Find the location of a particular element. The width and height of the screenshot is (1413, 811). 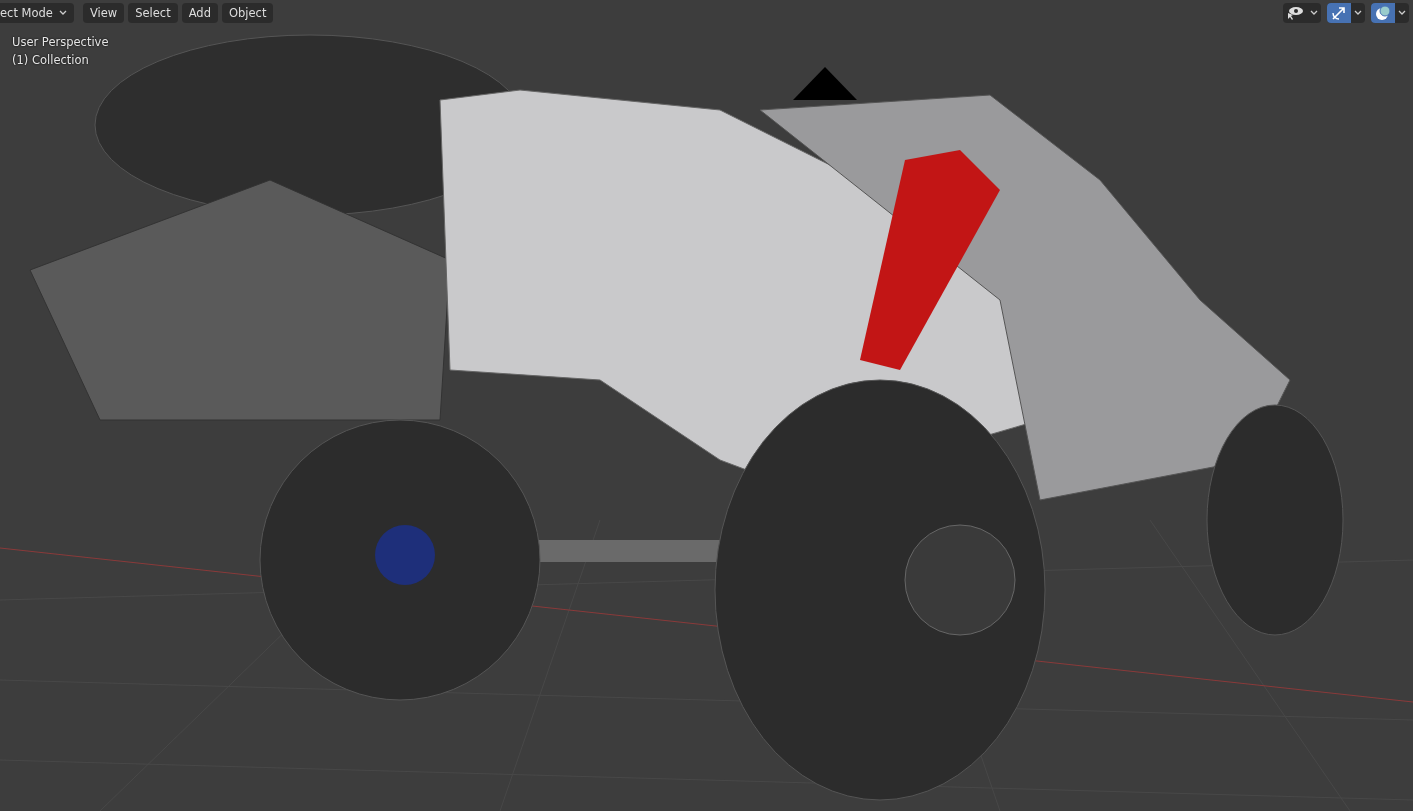

viewport-info-text: User Perspective is located at coordinates (60, 42).